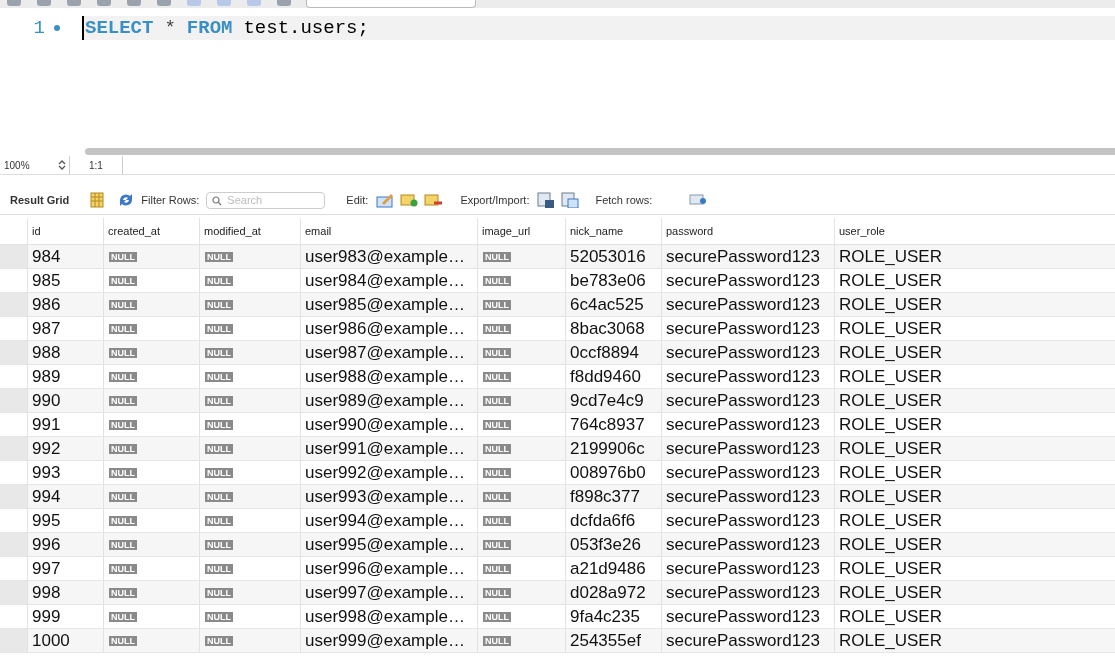  Describe the element at coordinates (306, 28) in the screenshot. I see `sql-token: test.users;` at that location.